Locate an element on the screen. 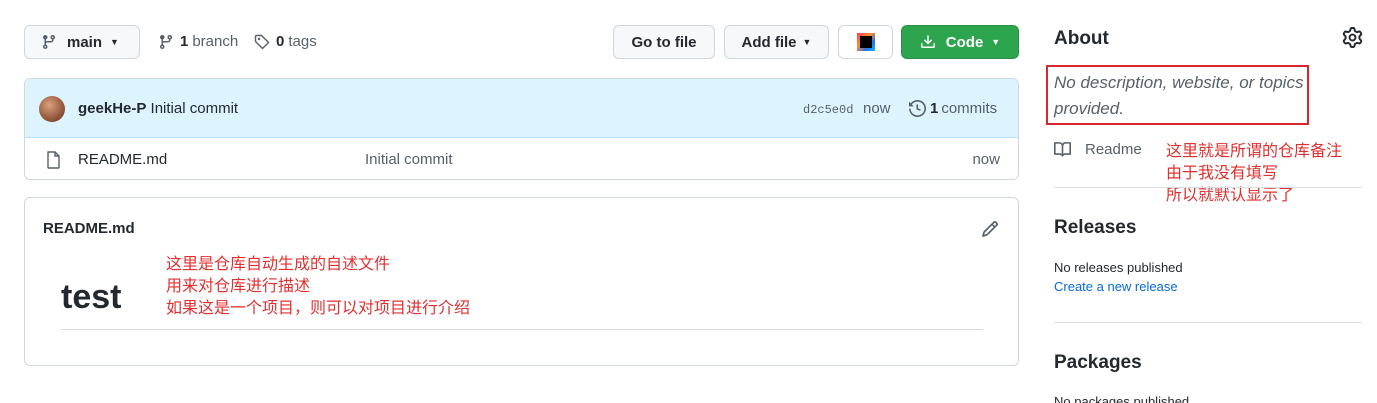 The width and height of the screenshot is (1377, 403). releases-heading: Releases is located at coordinates (1095, 228).